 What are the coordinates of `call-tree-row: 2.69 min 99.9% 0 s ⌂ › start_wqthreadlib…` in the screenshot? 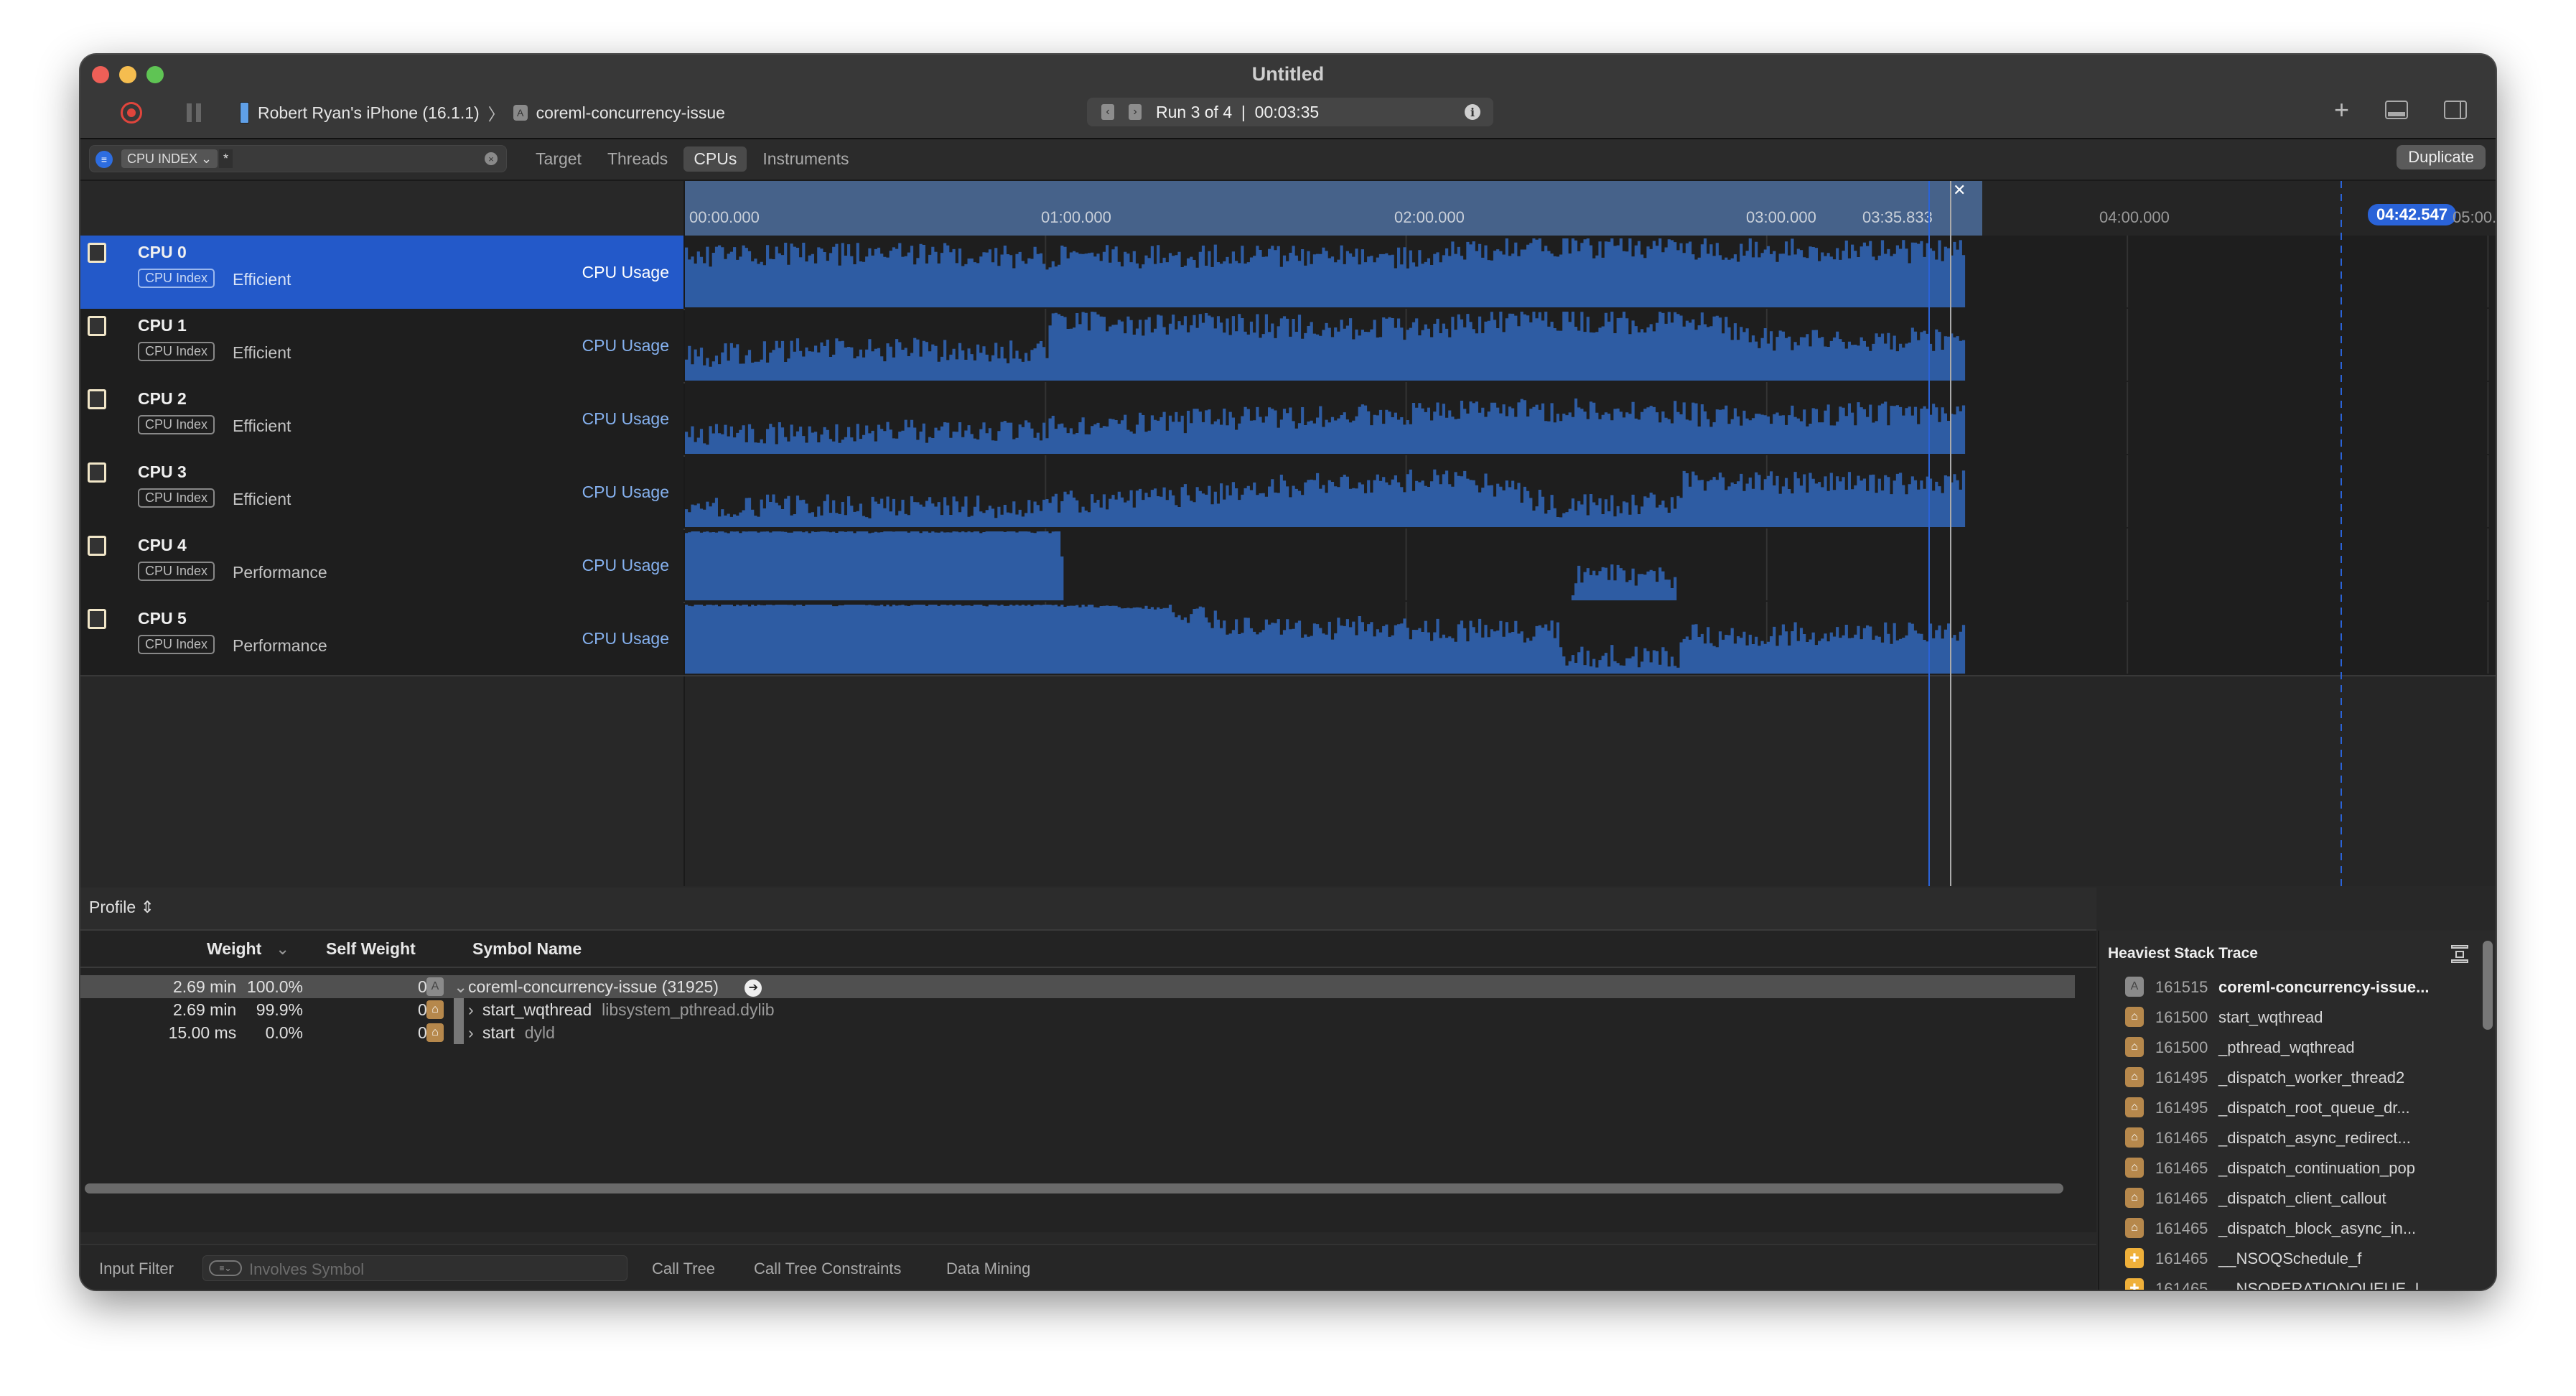 It's located at (1077, 1010).